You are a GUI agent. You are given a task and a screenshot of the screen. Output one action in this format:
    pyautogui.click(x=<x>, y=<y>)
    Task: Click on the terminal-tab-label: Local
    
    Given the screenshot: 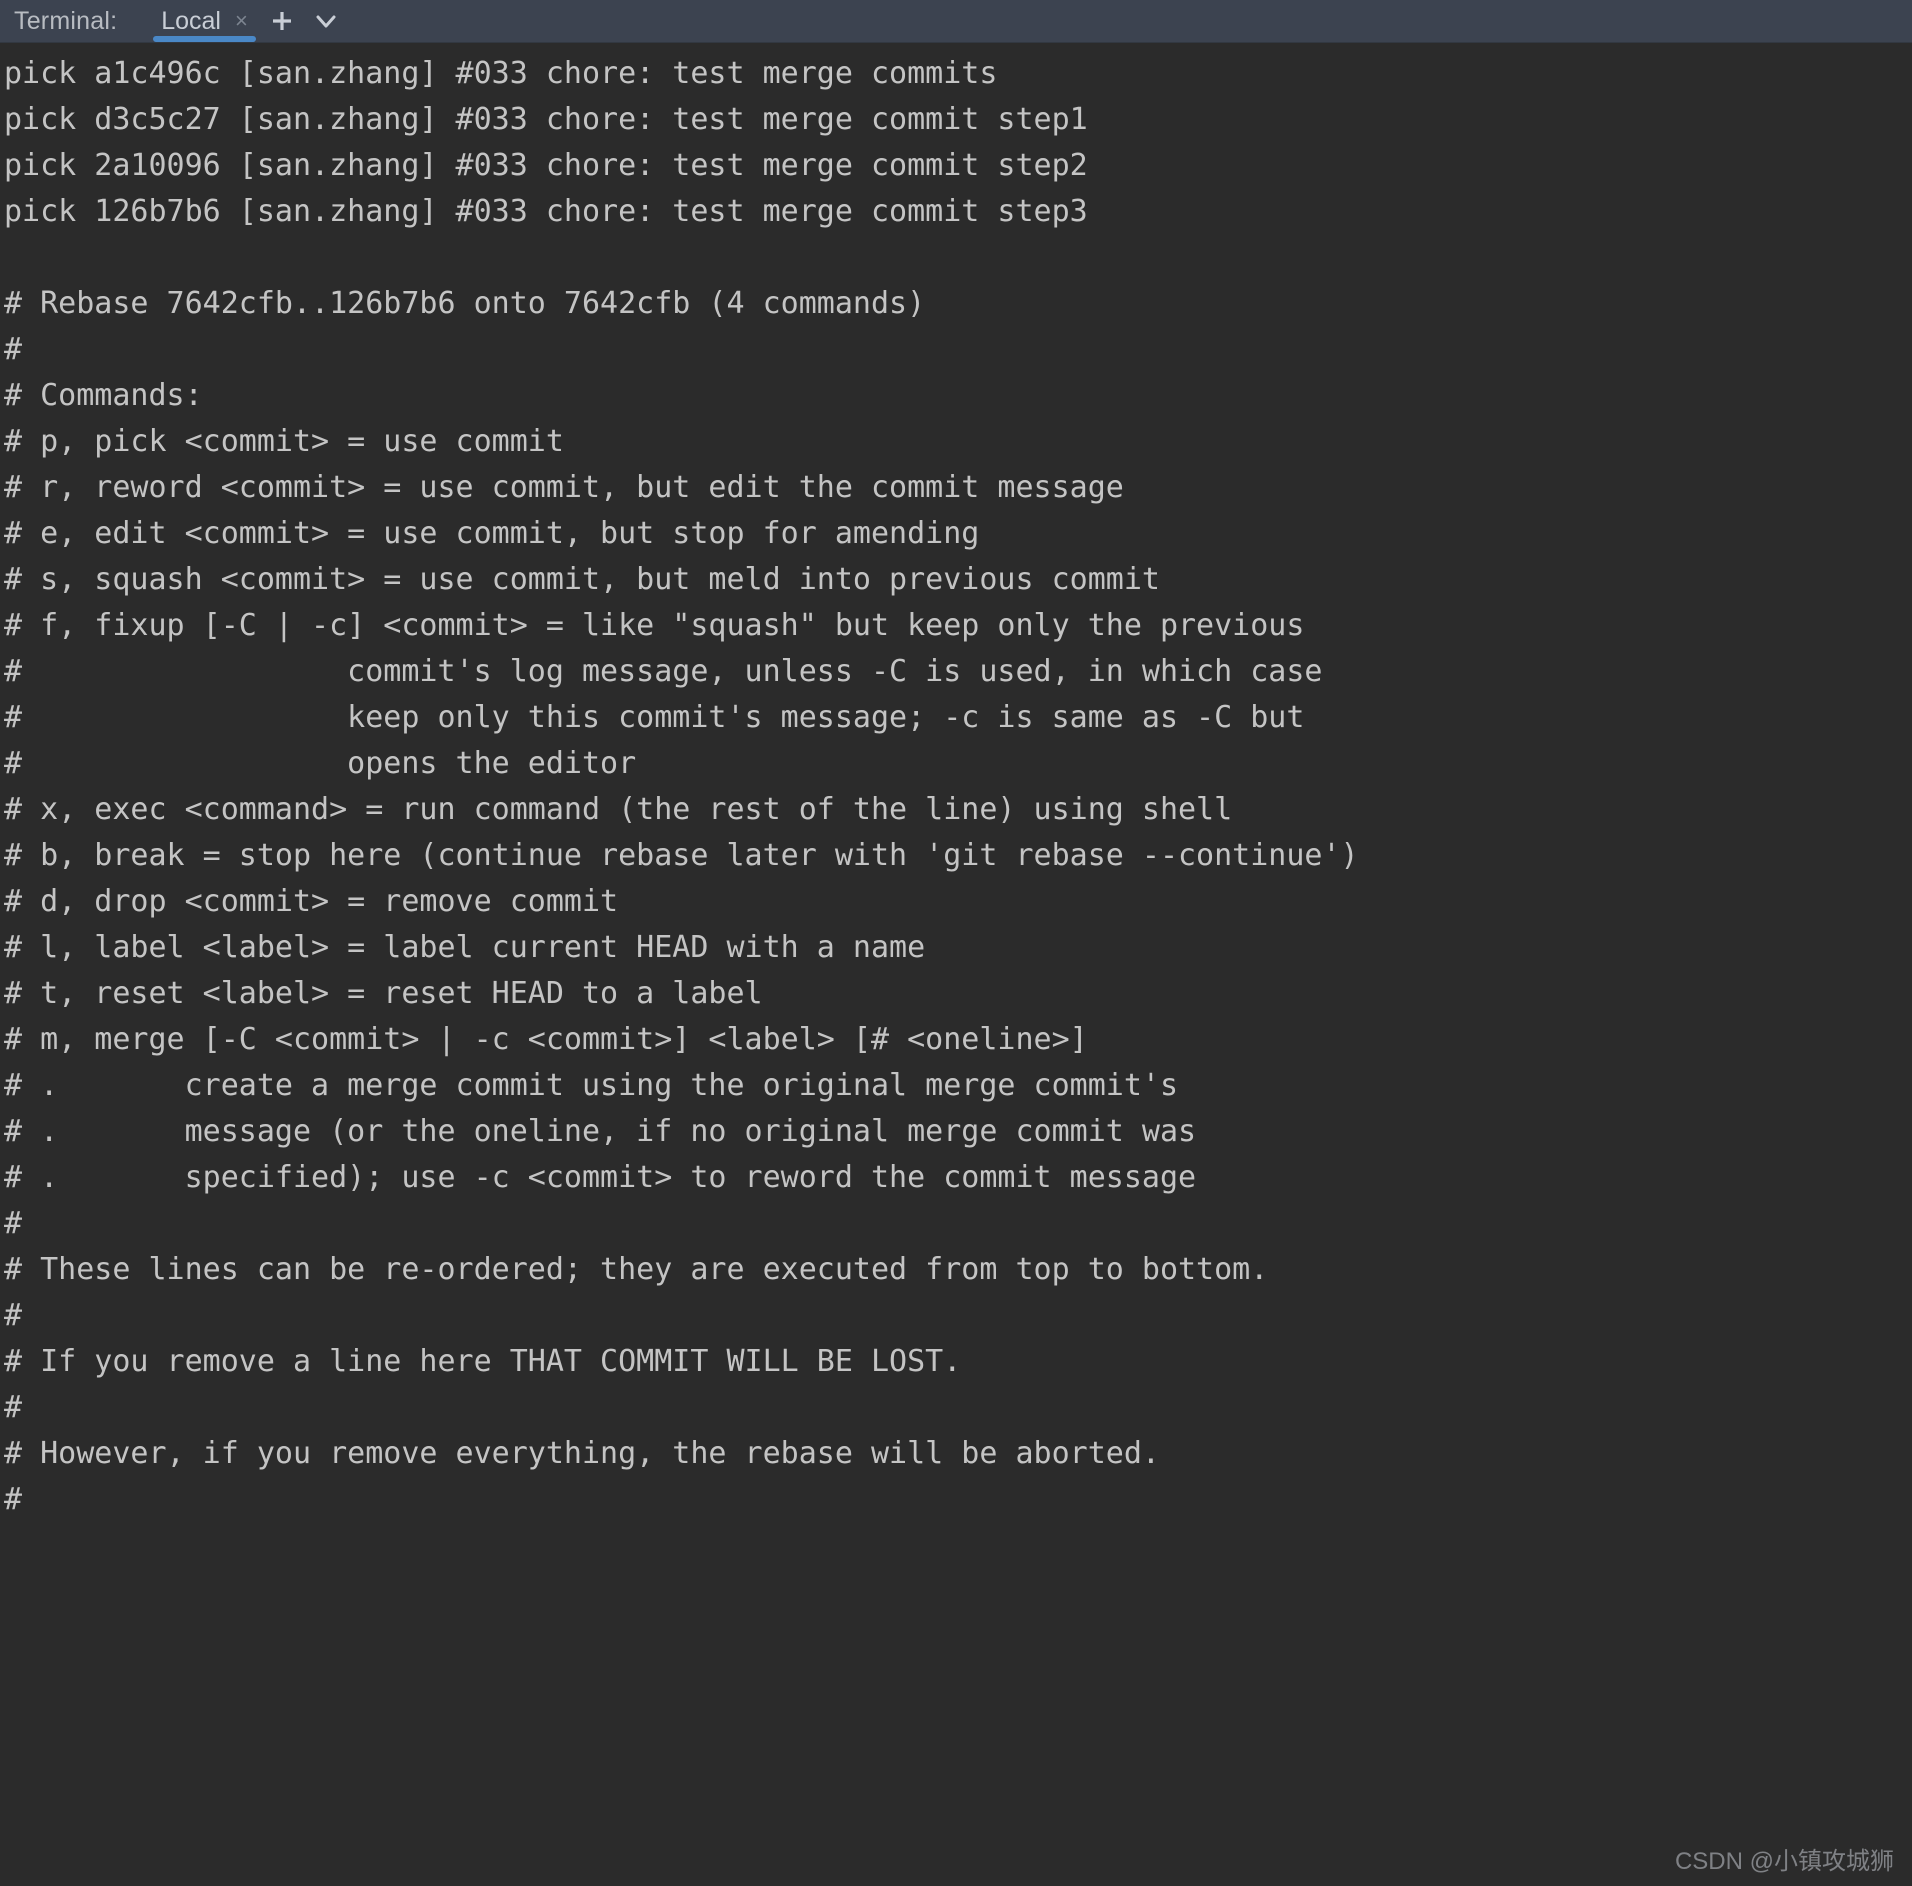 What is the action you would take?
    pyautogui.click(x=191, y=20)
    